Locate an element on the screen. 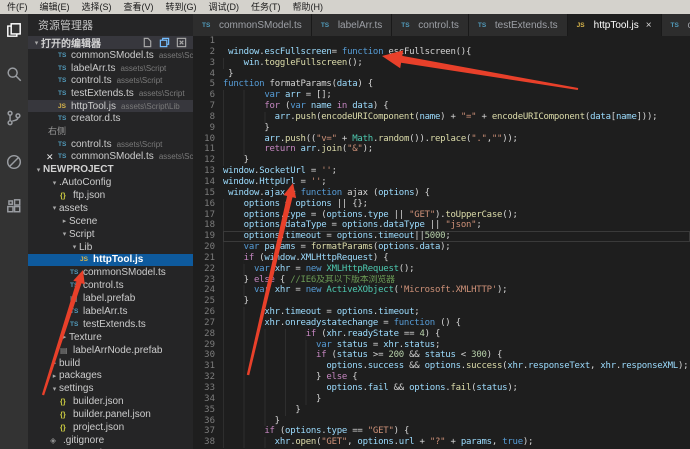 The image size is (690, 449). line-number: 1 is located at coordinates (208, 41).